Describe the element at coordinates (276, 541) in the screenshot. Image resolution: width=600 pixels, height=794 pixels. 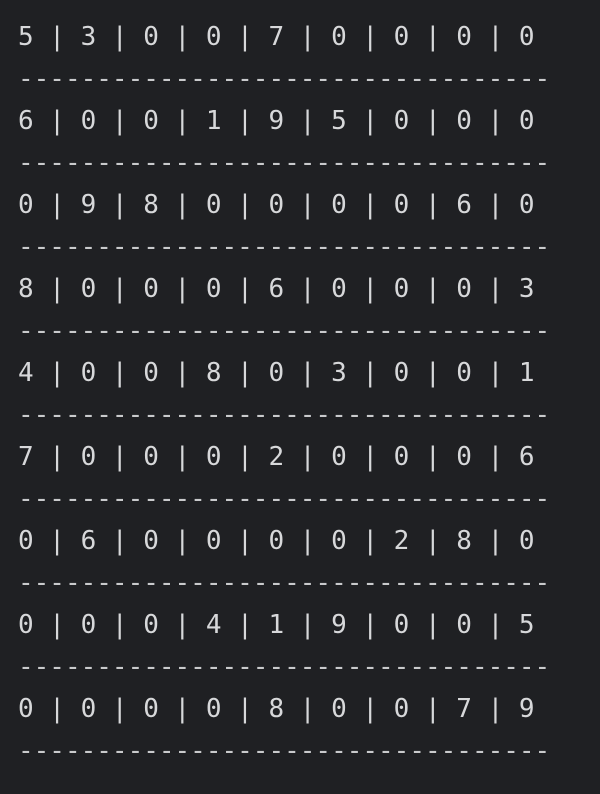
I see `grid-row-7: 0 | 6 | 0 | 0 | 0 | 0 | 2 | 8 | 0` at that location.